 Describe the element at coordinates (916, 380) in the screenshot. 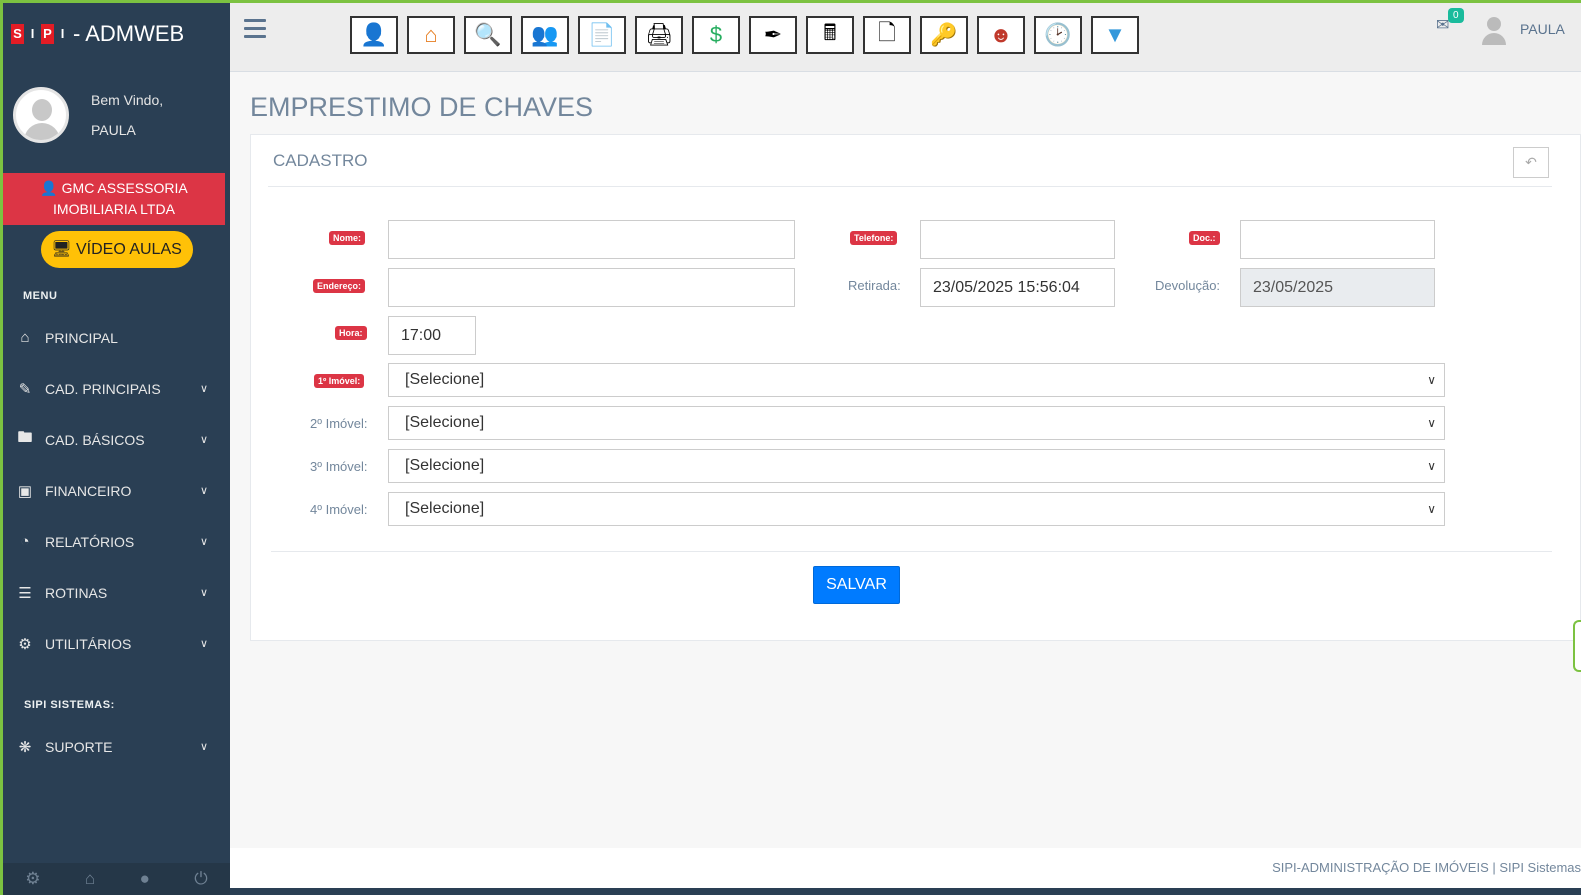

I see `imovel1-select: [Selecione] ∨` at that location.